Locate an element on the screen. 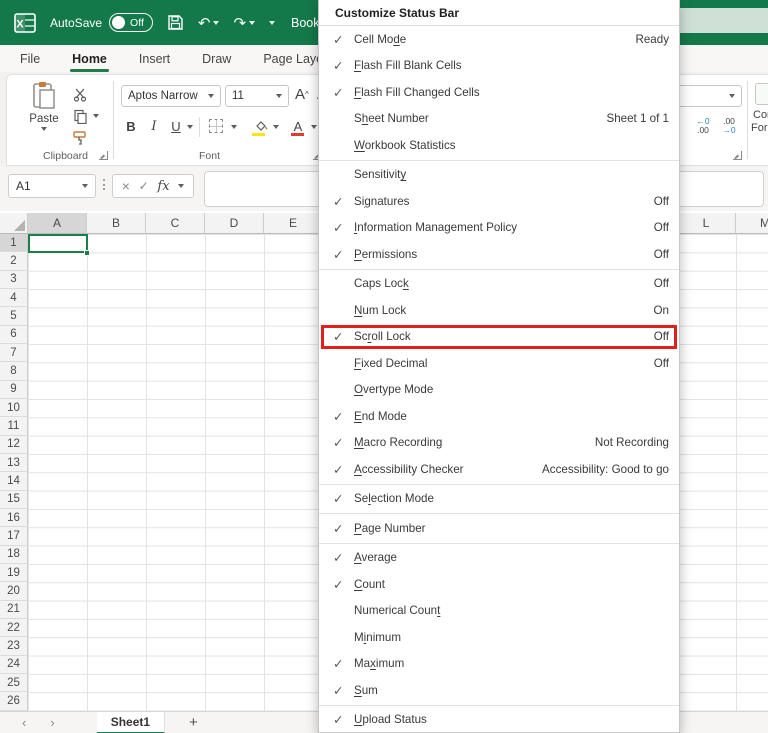 This screenshot has height=733, width=768. menu-item-flash-fill-blank-cells: ✓ Flash Fill Blank Cells is located at coordinates (499, 66).